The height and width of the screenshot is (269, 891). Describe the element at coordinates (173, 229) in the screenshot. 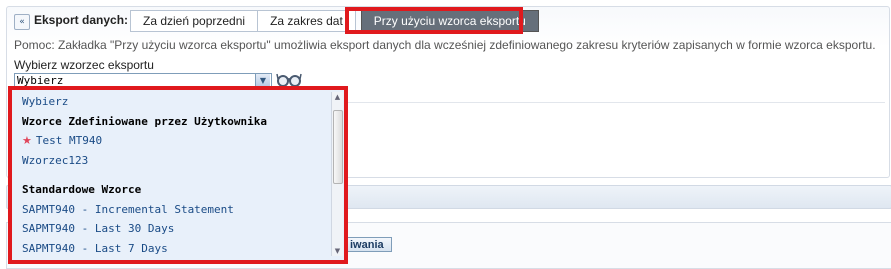

I see `dropdown-option-last-30-days: SAPMT940 - Last 30 Days` at that location.